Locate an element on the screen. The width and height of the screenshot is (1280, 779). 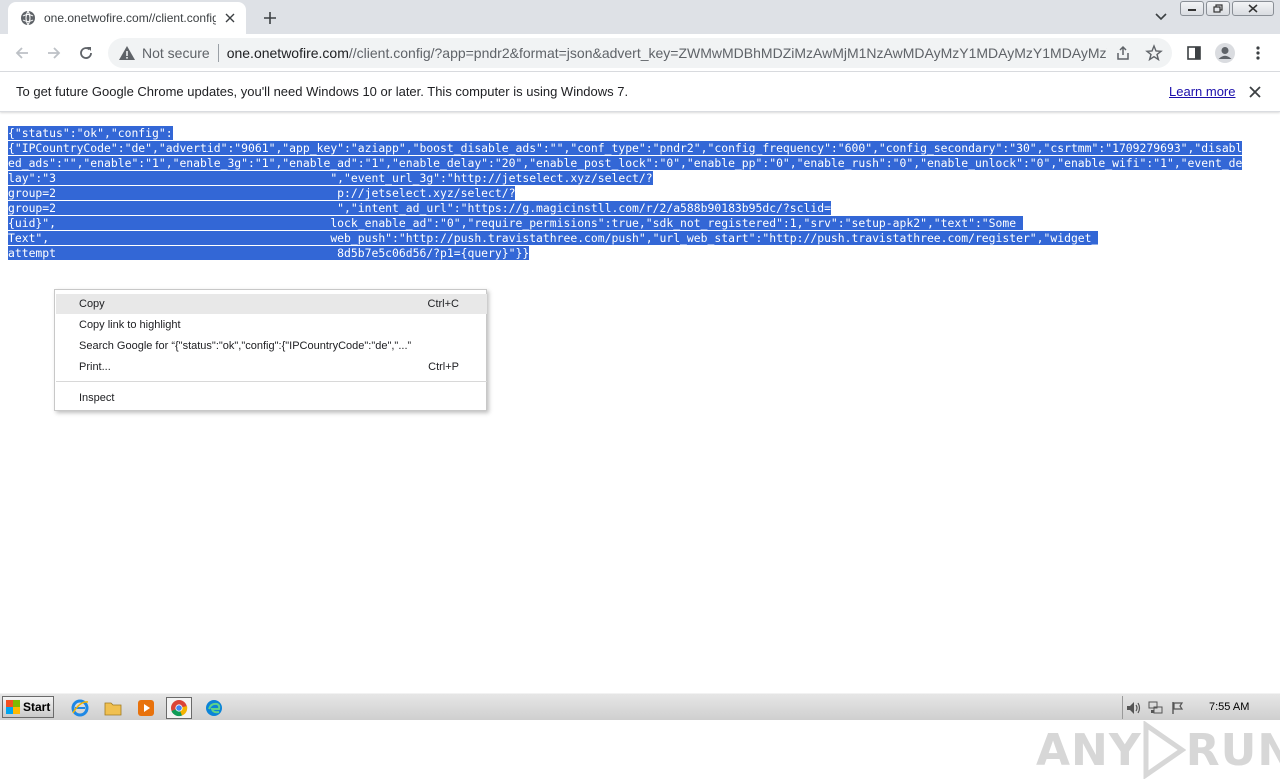
chrome-taskbar-icon is located at coordinates (179, 708).